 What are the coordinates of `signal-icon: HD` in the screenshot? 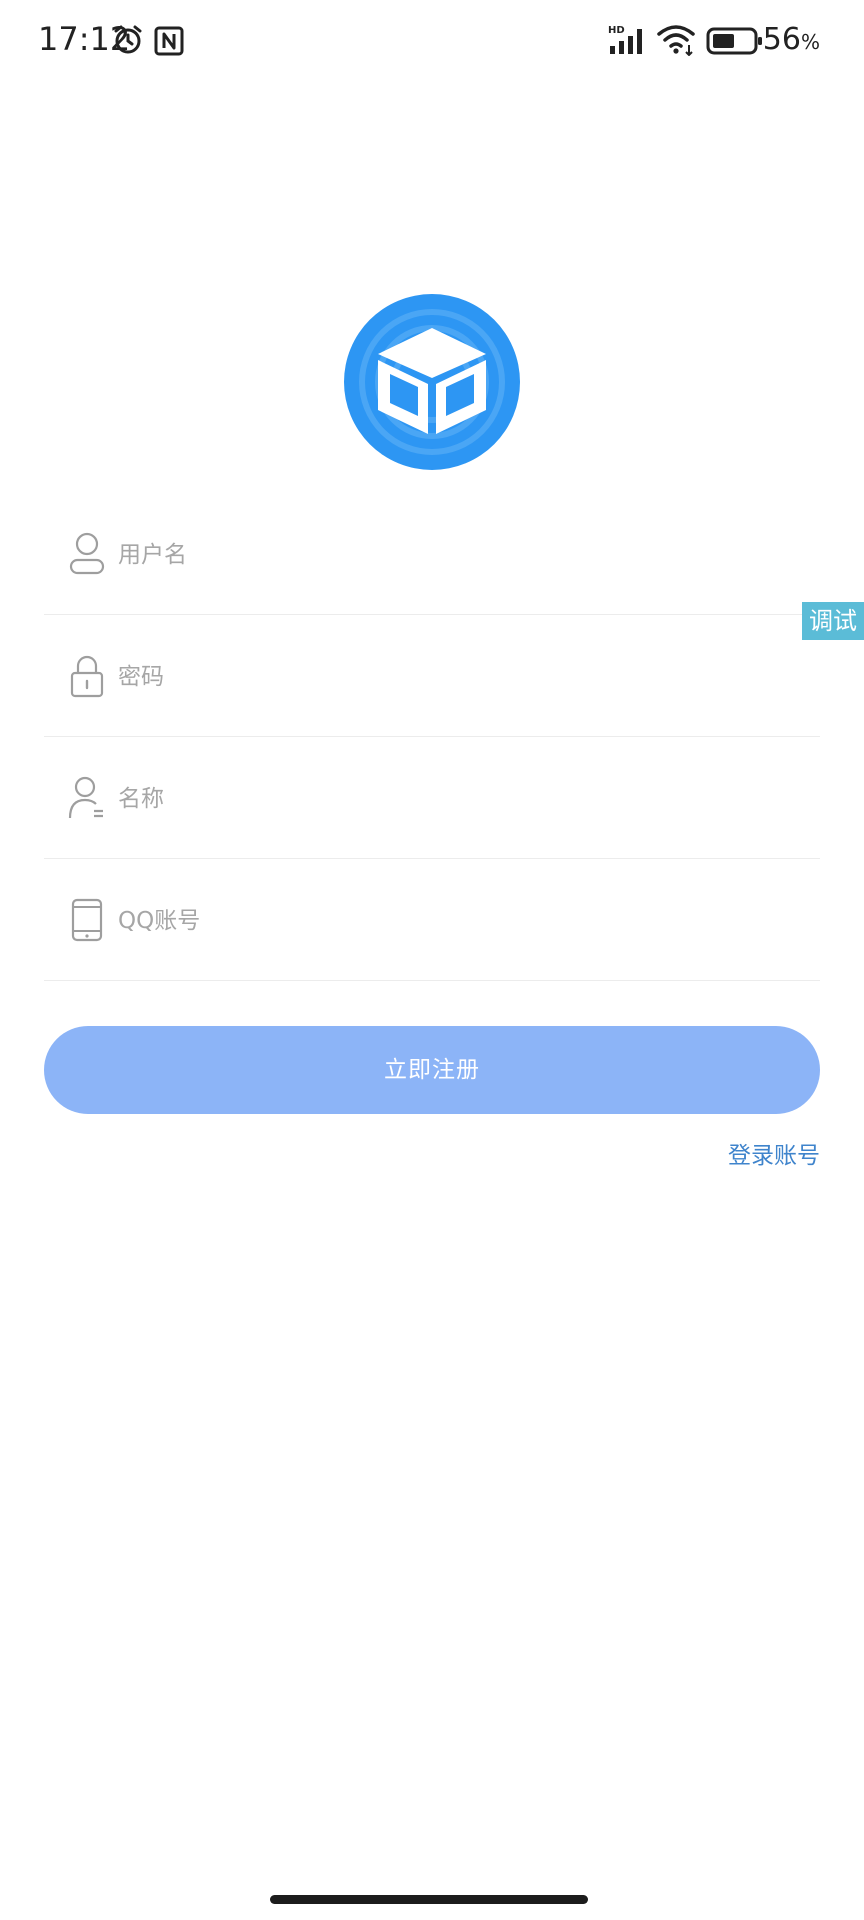 It's located at (625, 39).